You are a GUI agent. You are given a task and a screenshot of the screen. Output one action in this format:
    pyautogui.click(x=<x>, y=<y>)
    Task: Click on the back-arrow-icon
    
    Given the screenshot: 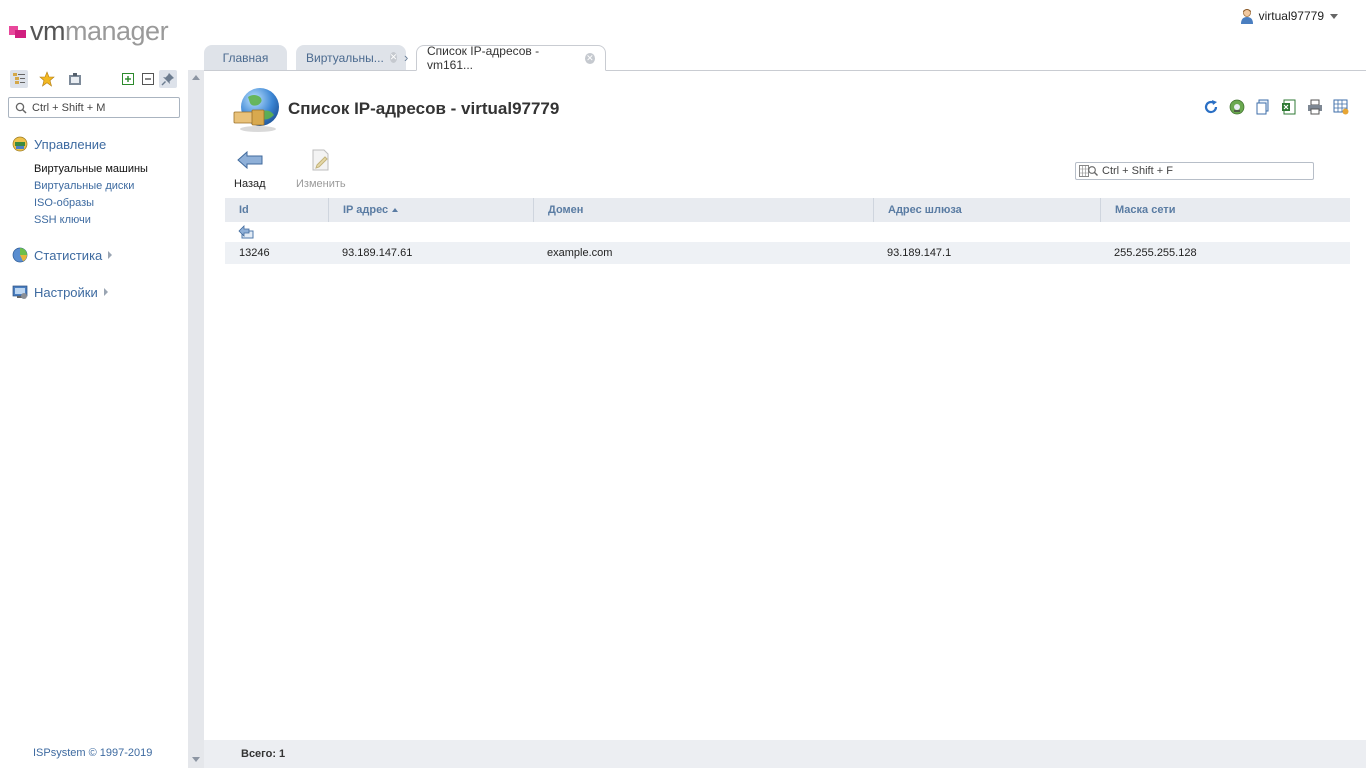 What is the action you would take?
    pyautogui.click(x=250, y=160)
    